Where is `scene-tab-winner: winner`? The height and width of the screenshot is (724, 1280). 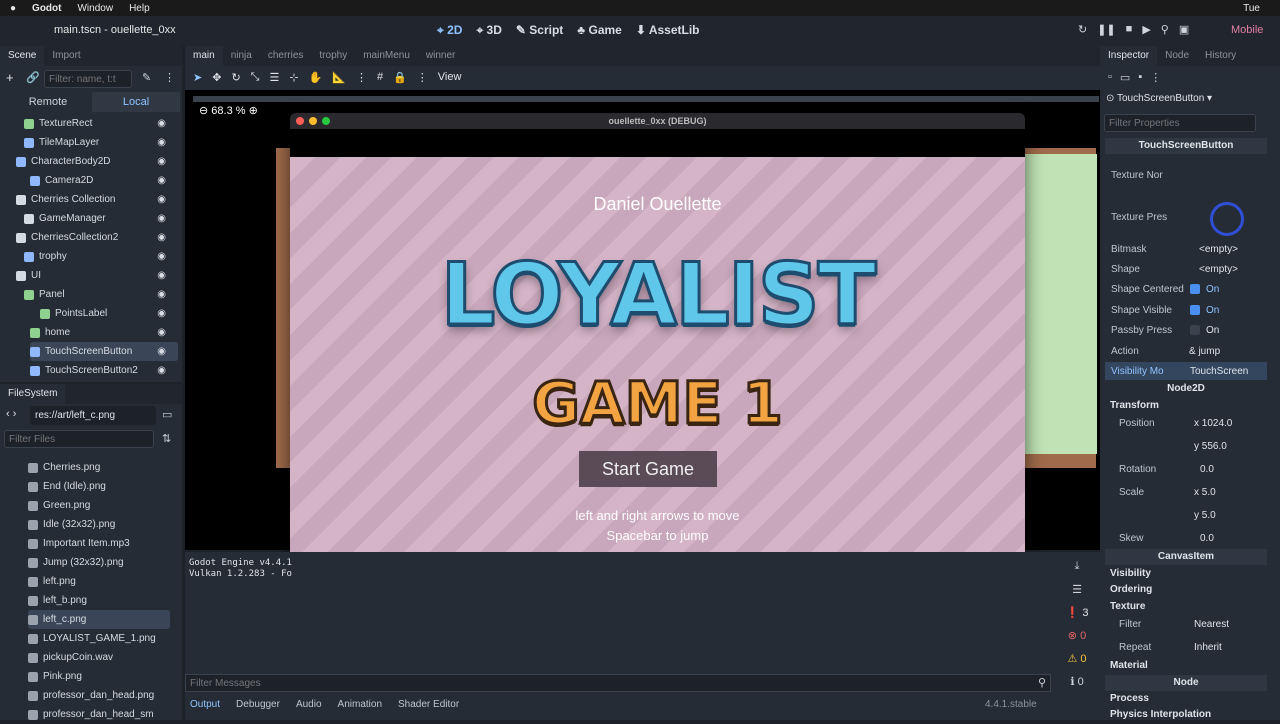
scene-tab-winner: winner is located at coordinates (440, 56).